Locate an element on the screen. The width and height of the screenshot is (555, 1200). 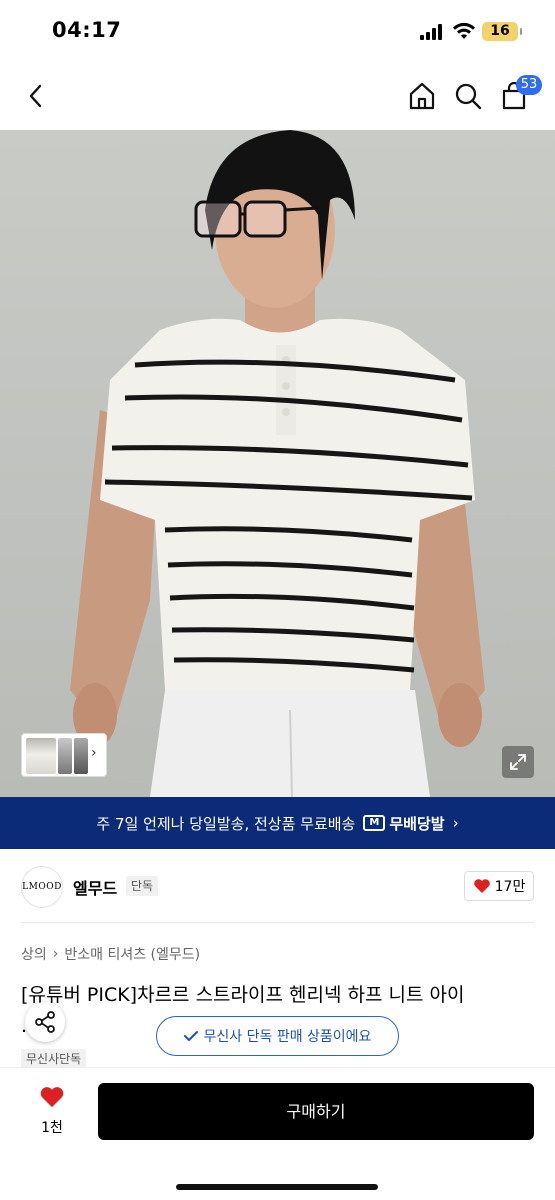
battery-icon: 16 is located at coordinates (502, 31).